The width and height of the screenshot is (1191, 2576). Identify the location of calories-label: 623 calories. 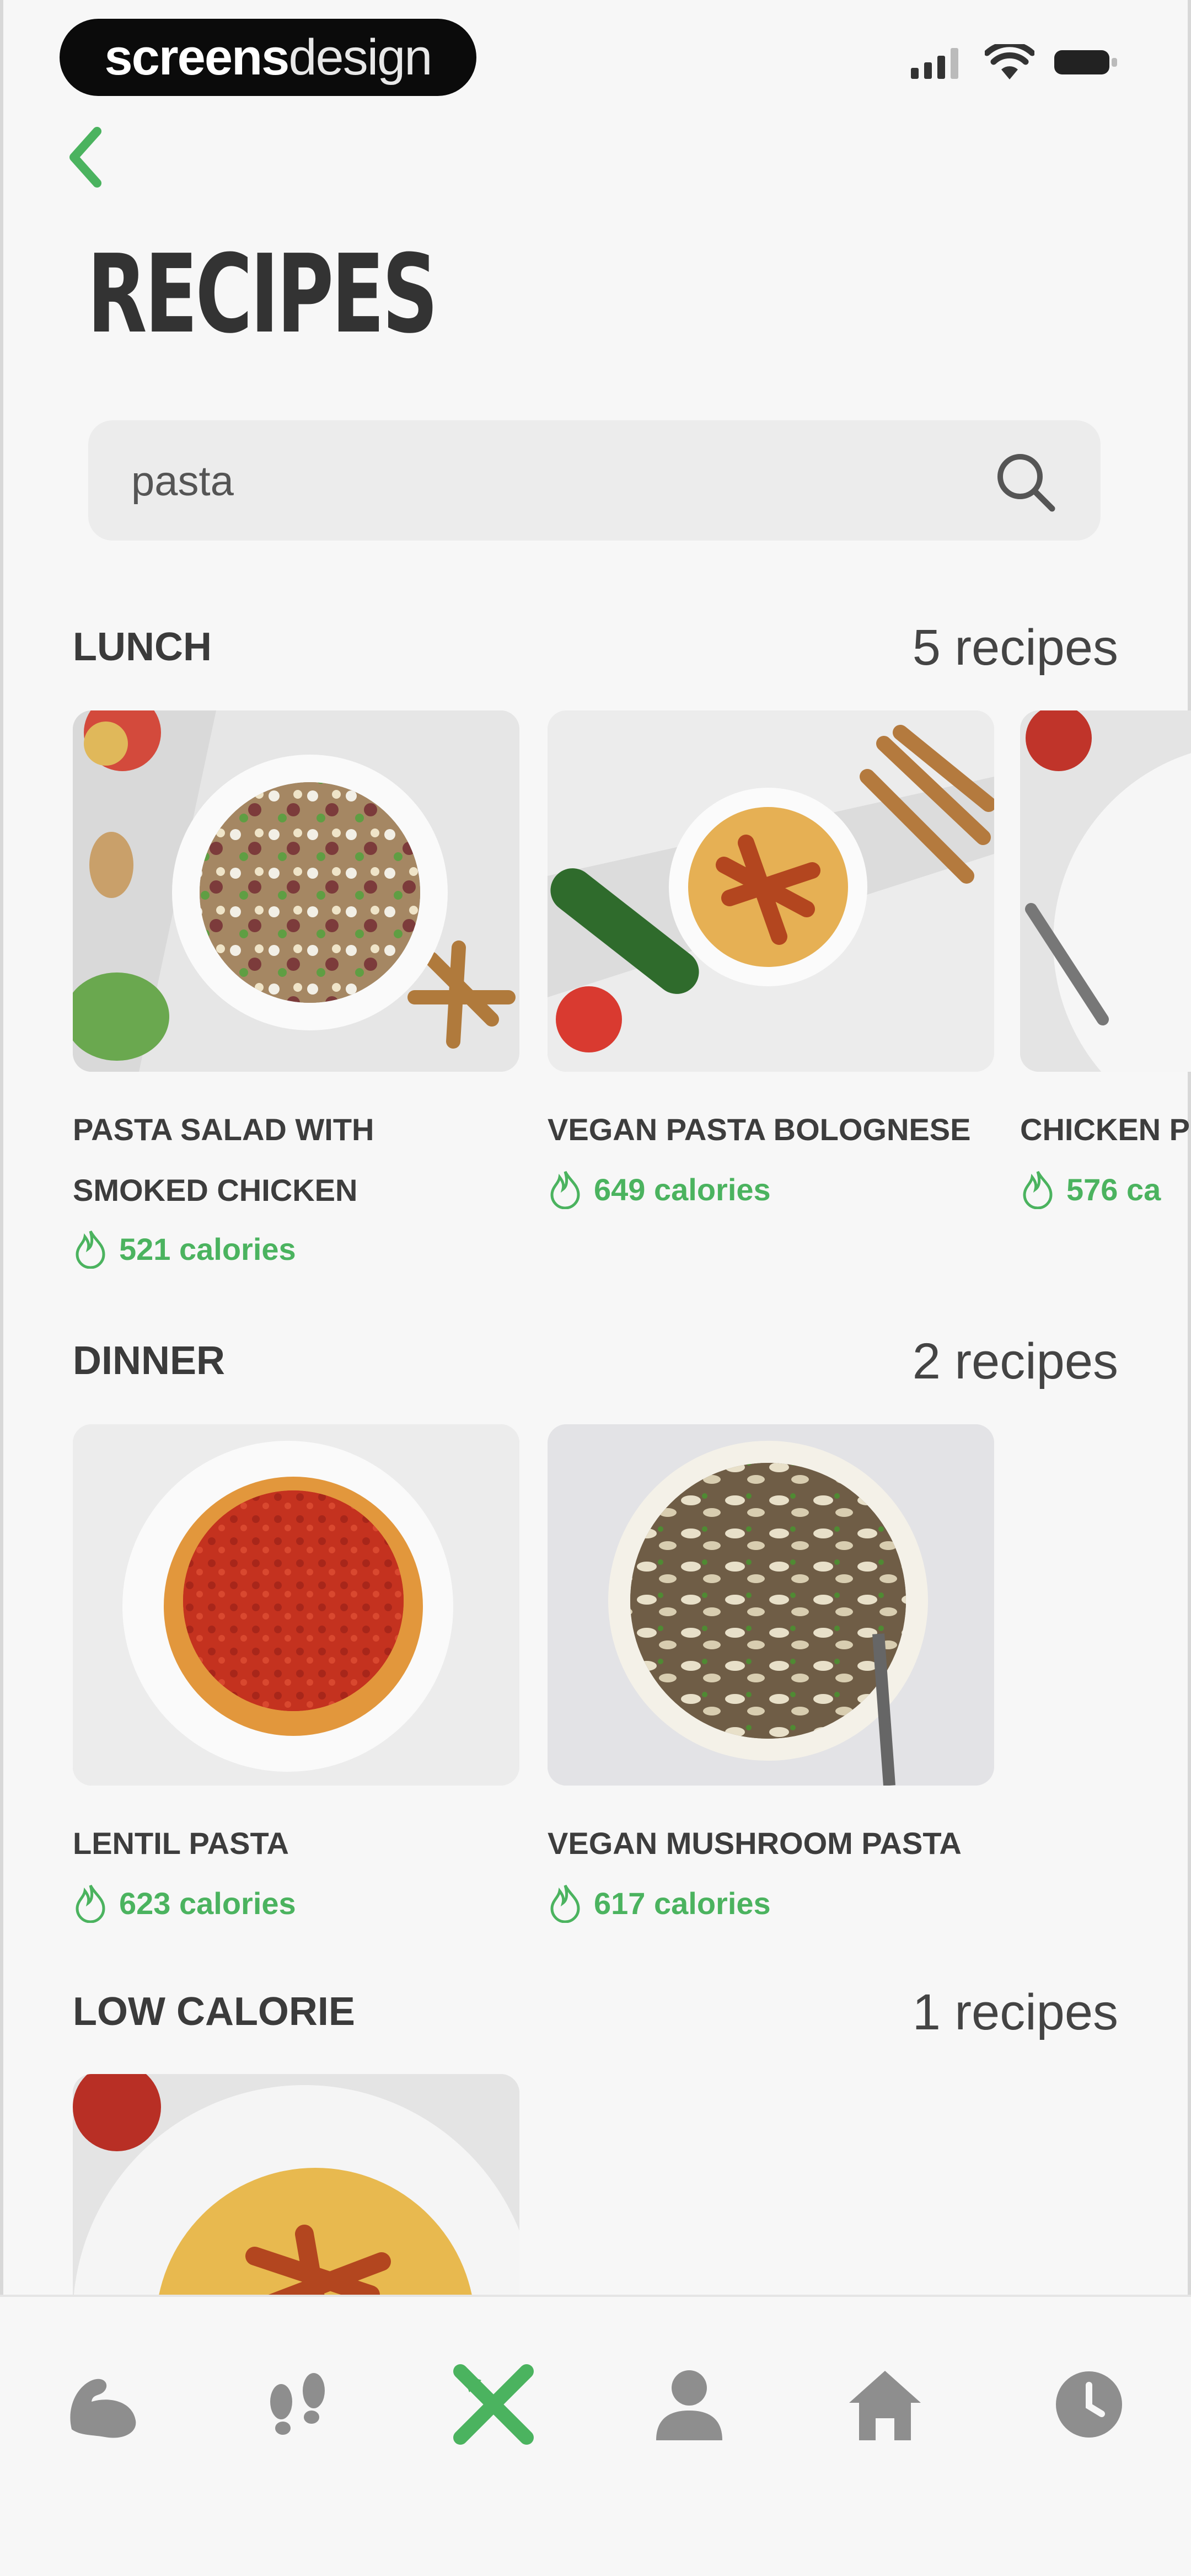
(184, 1903).